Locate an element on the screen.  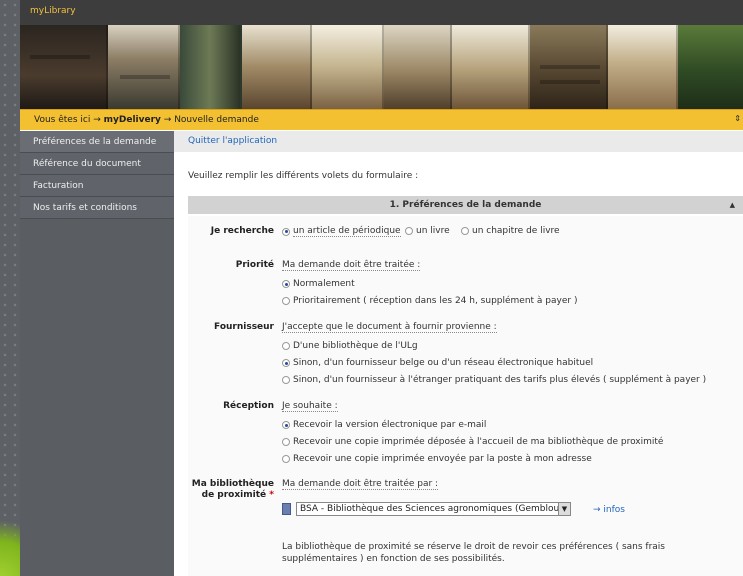
background-pattern is located at coordinates (10, 288).